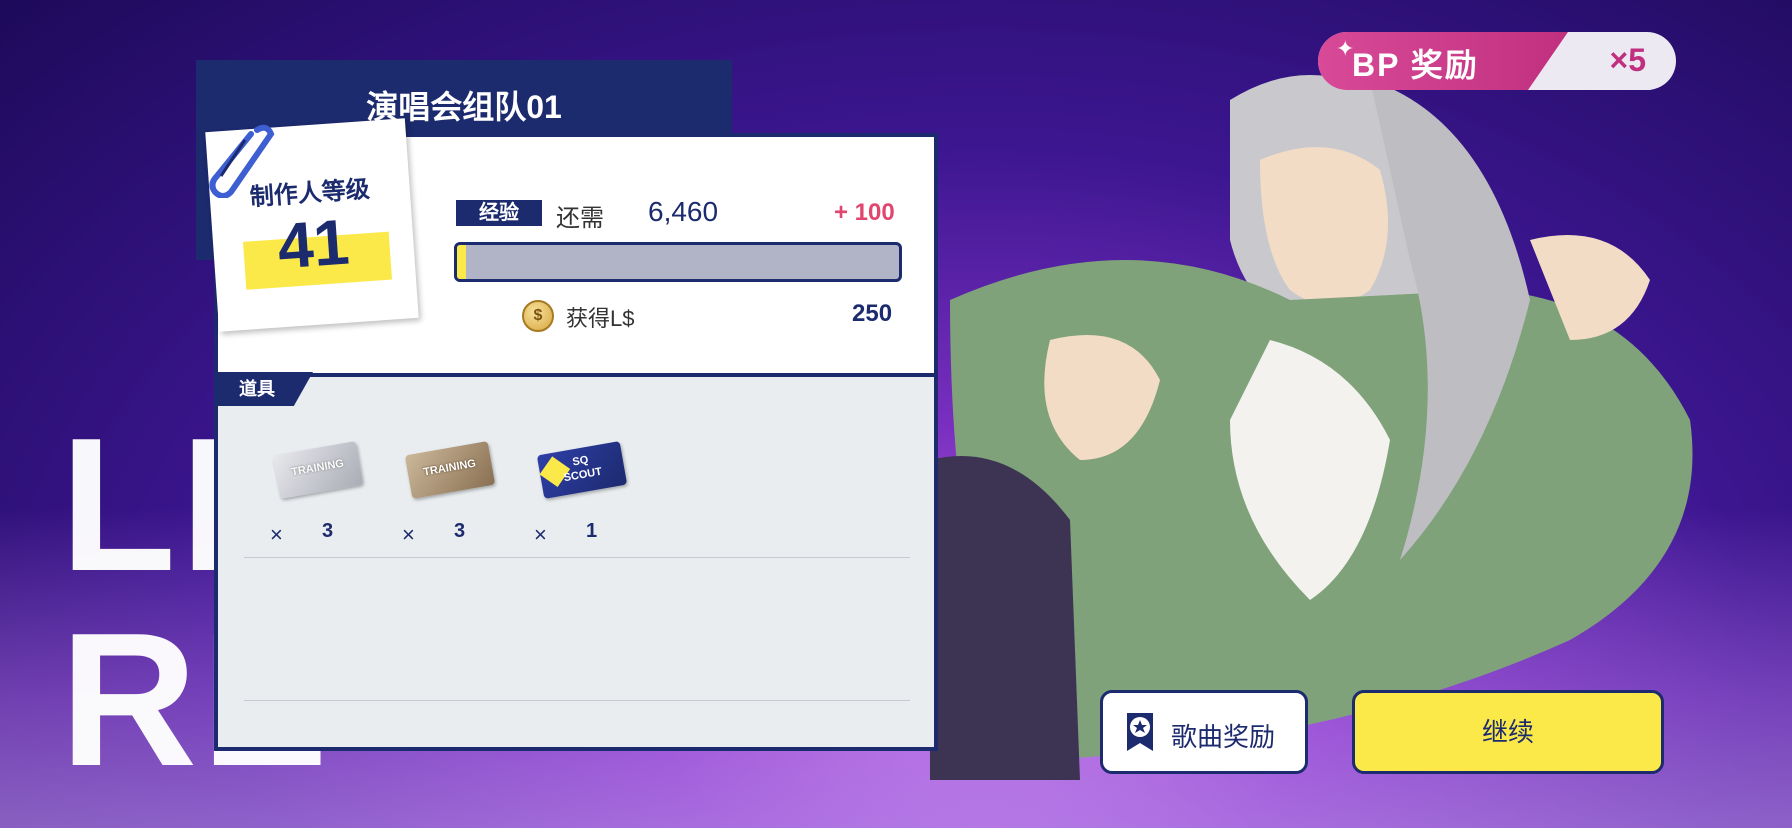 The width and height of the screenshot is (1792, 828). I want to click on bp-reward-badge: ✦ BP 奖励 ×5, so click(1497, 61).